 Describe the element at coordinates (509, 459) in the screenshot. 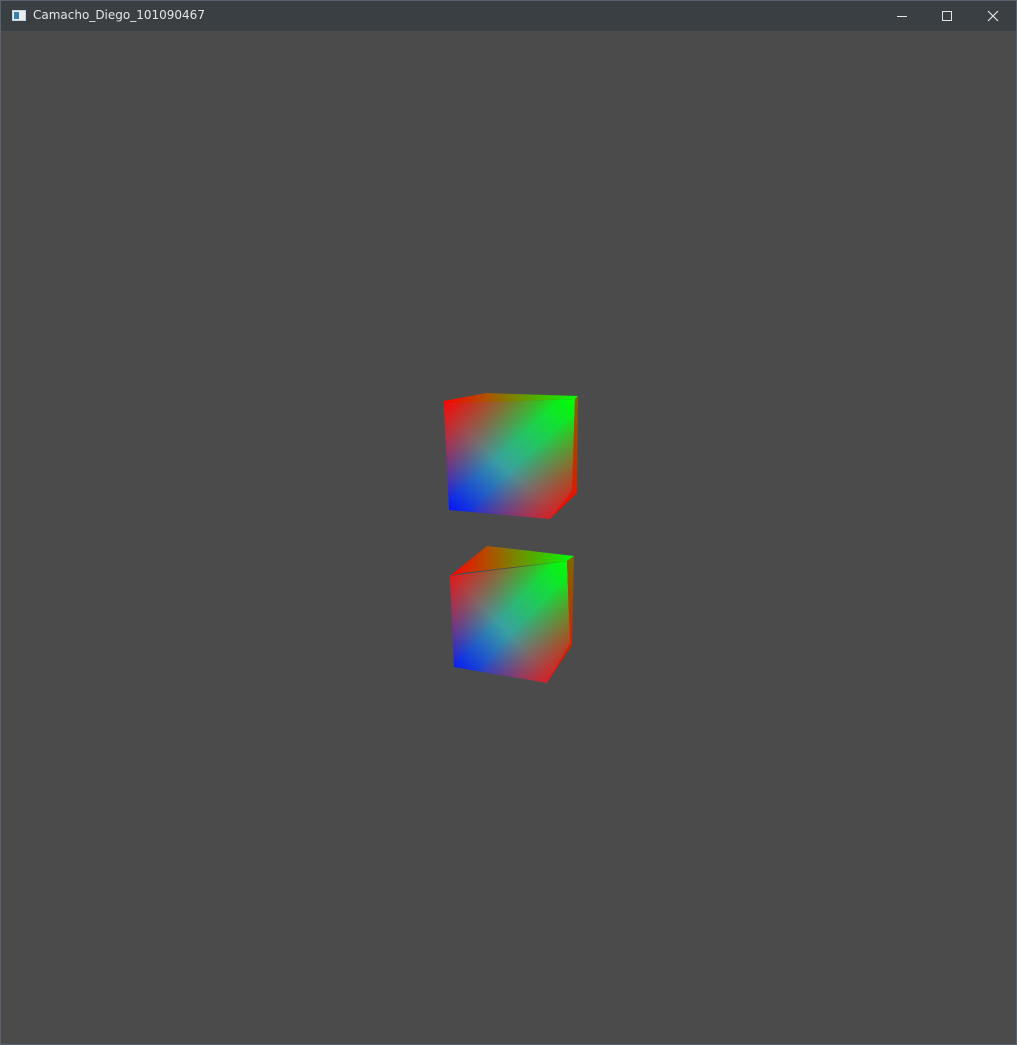

I see `upper-cube-front-shading` at that location.